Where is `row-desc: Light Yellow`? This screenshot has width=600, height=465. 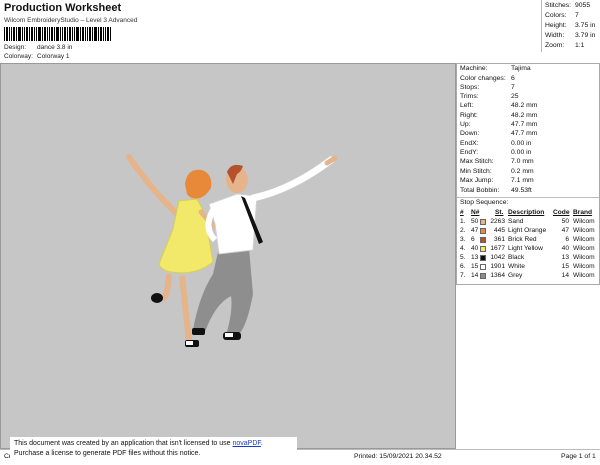
row-desc: Light Yellow is located at coordinates (525, 248).